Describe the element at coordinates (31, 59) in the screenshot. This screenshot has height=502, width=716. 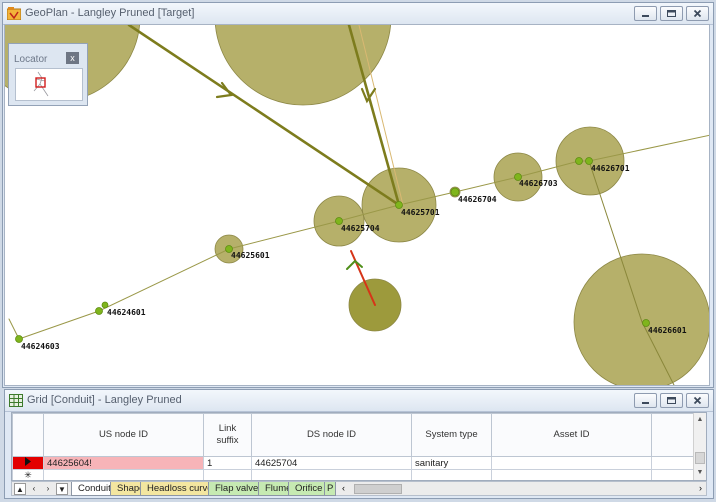
I see `locator-title: Locator` at that location.